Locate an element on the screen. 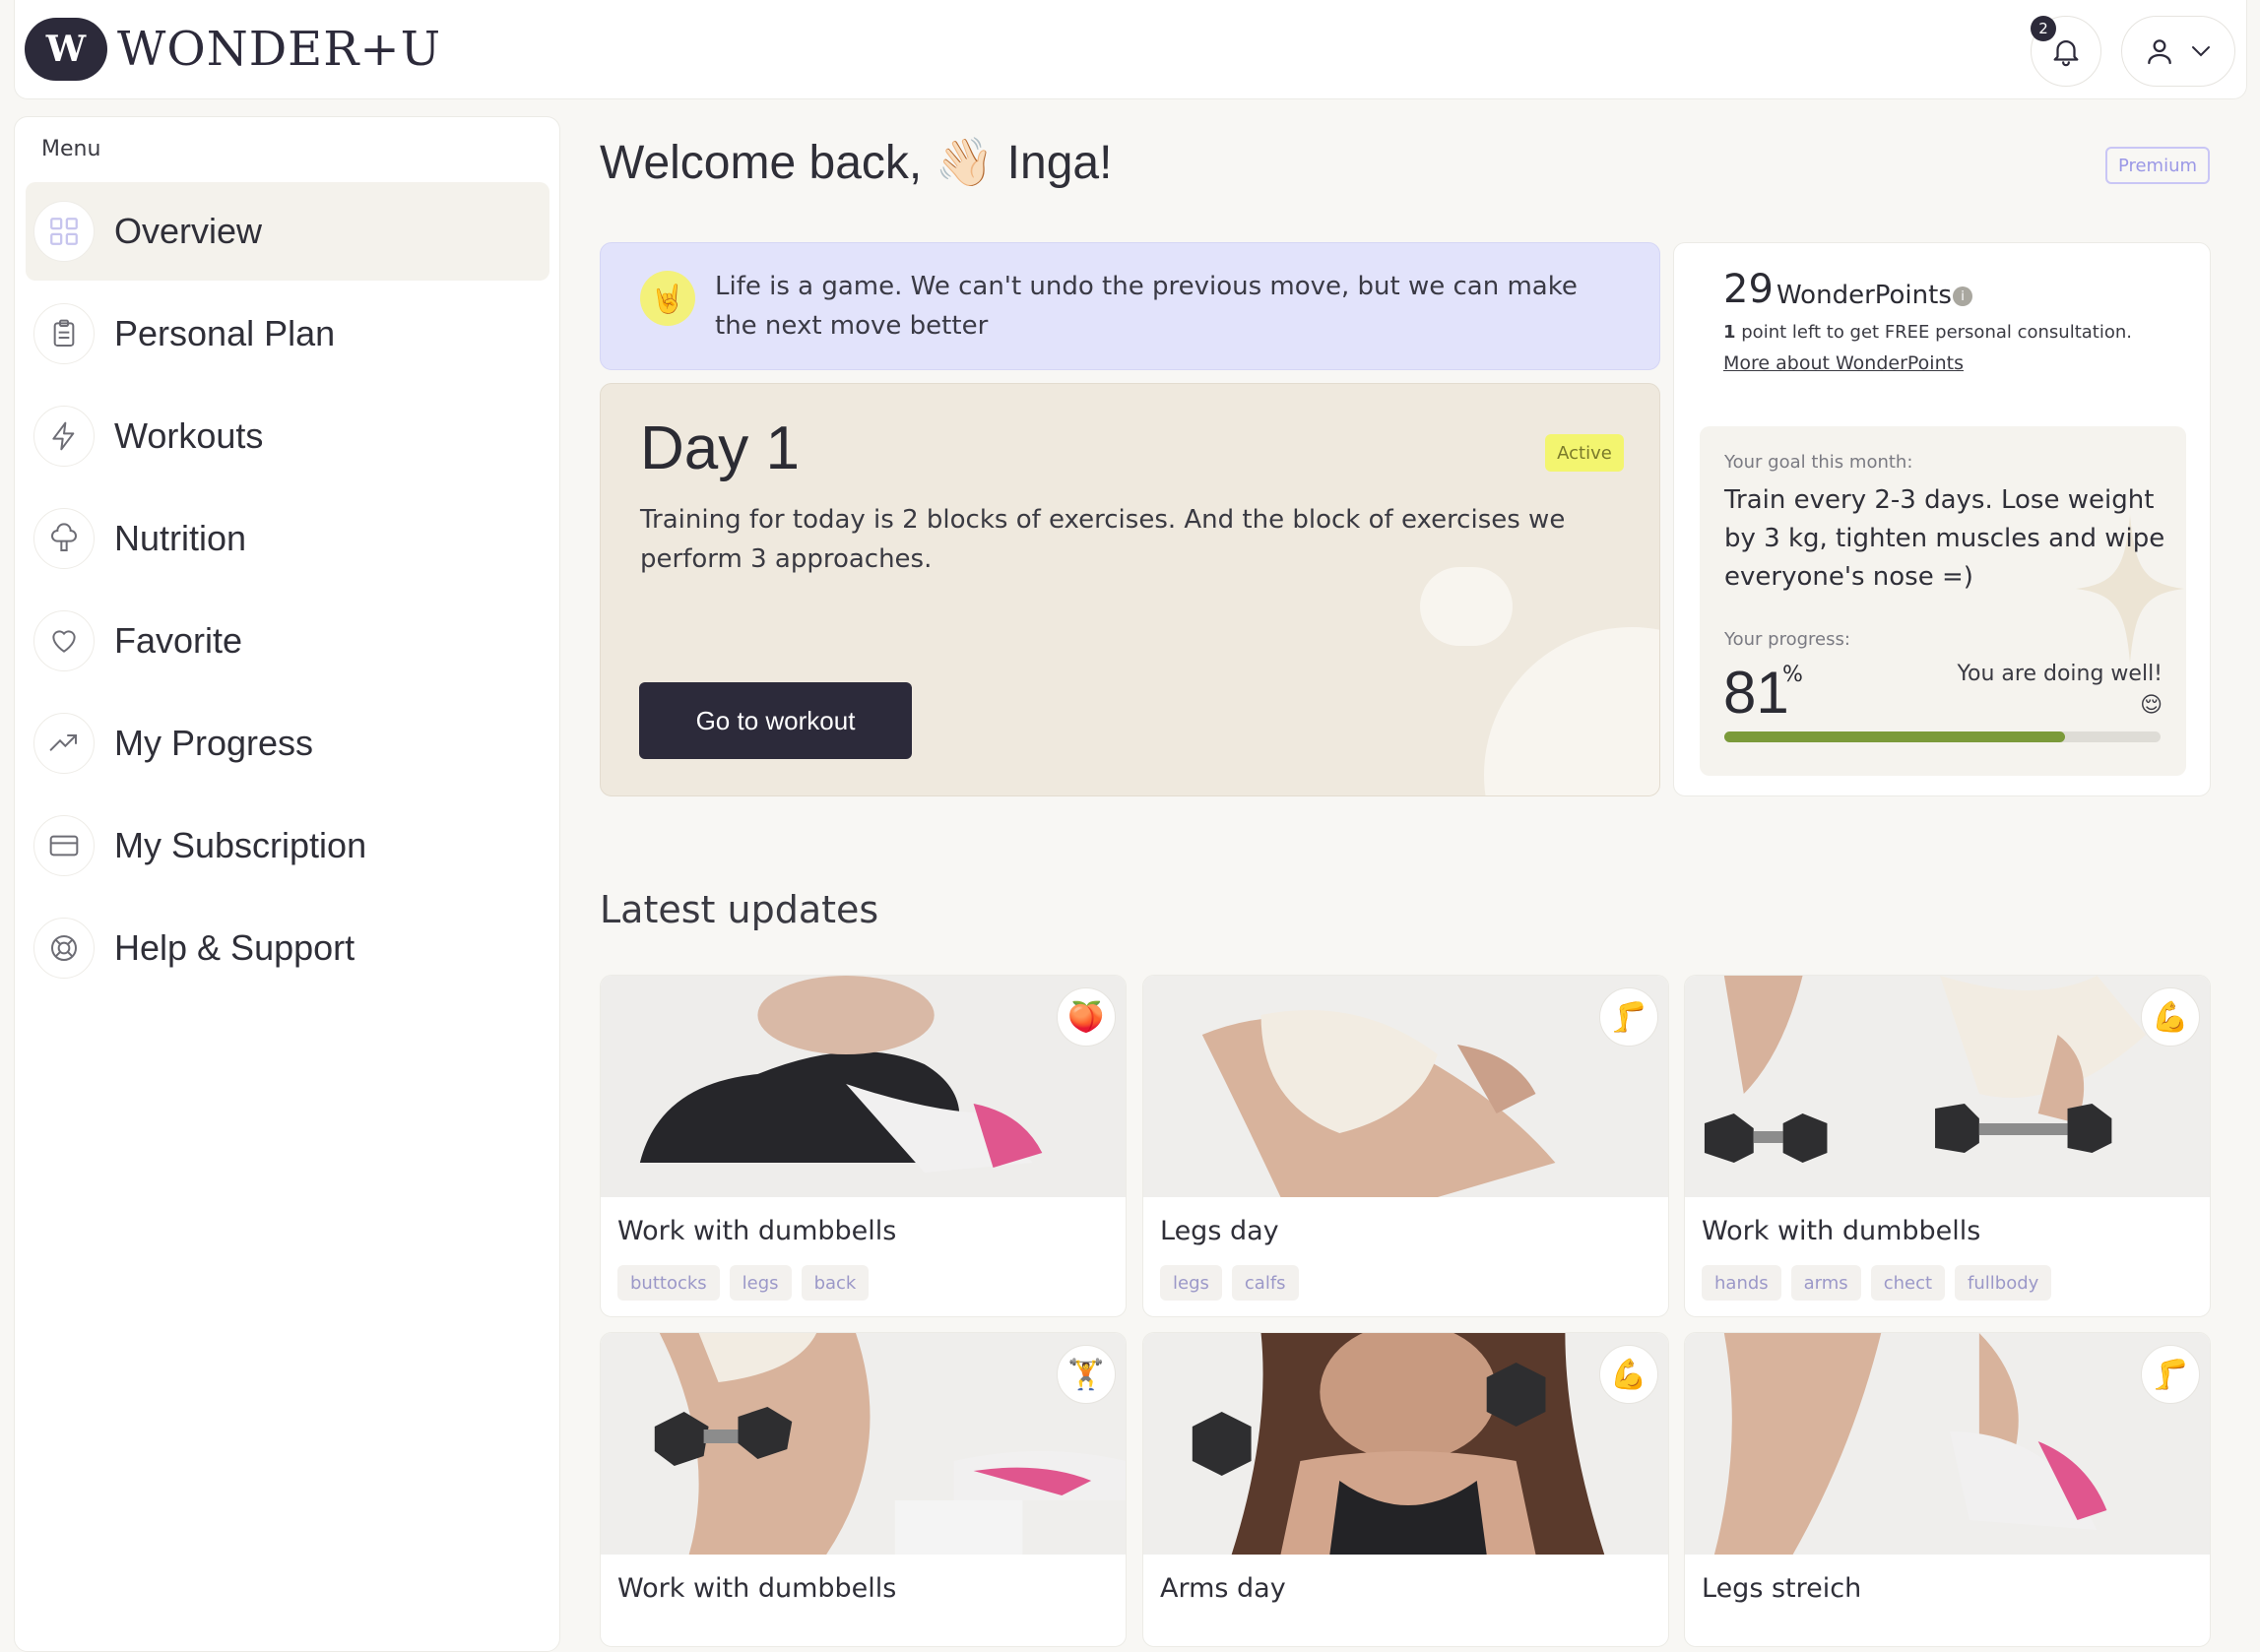 This screenshot has width=2260, height=1652. clipboard-icon is located at coordinates (64, 334).